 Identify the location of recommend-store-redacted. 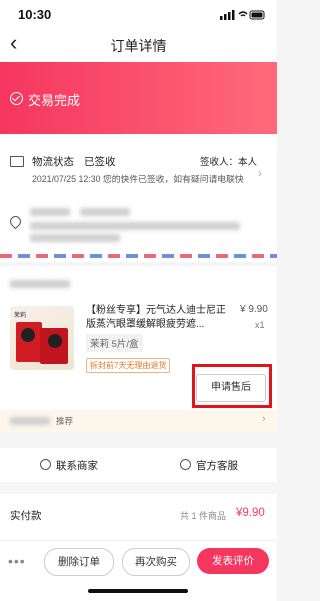
(30, 421).